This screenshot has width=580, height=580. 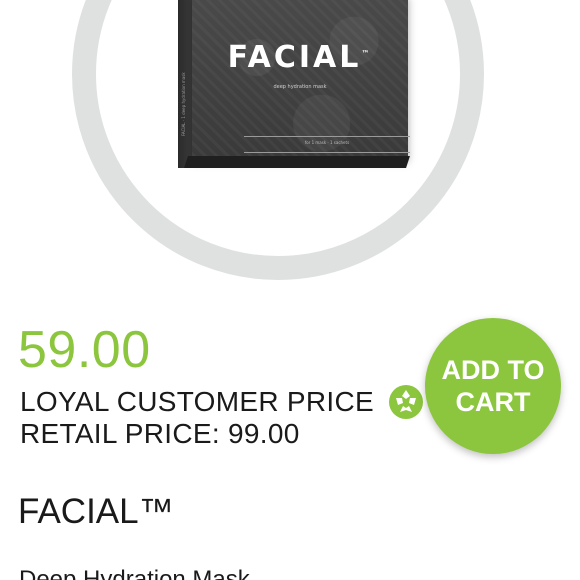 What do you see at coordinates (406, 402) in the screenshot?
I see `loyal-customer-icon` at bounding box center [406, 402].